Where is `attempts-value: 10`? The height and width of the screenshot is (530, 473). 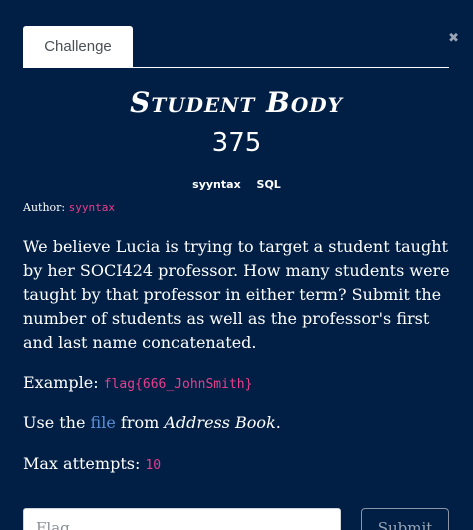
attempts-value: 10 is located at coordinates (153, 465).